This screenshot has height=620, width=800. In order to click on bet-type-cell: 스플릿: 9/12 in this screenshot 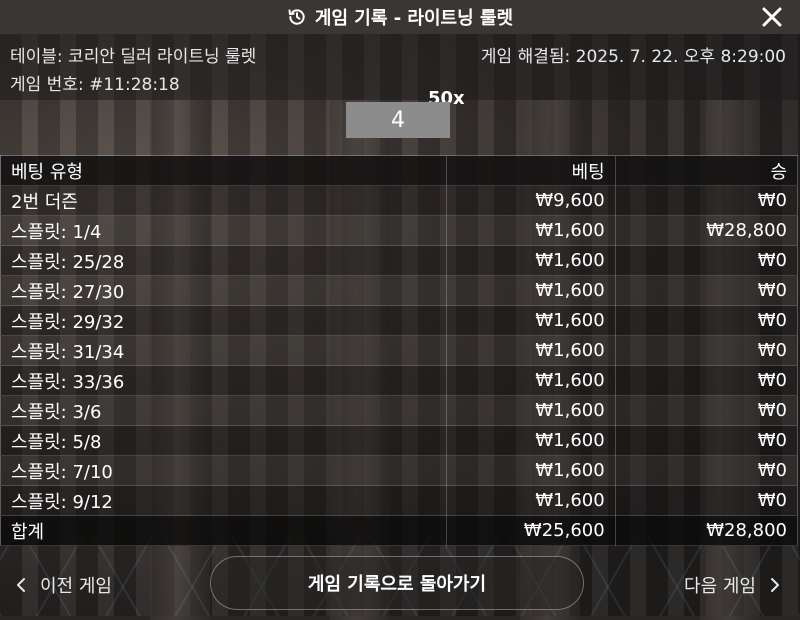, I will do `click(224, 500)`.